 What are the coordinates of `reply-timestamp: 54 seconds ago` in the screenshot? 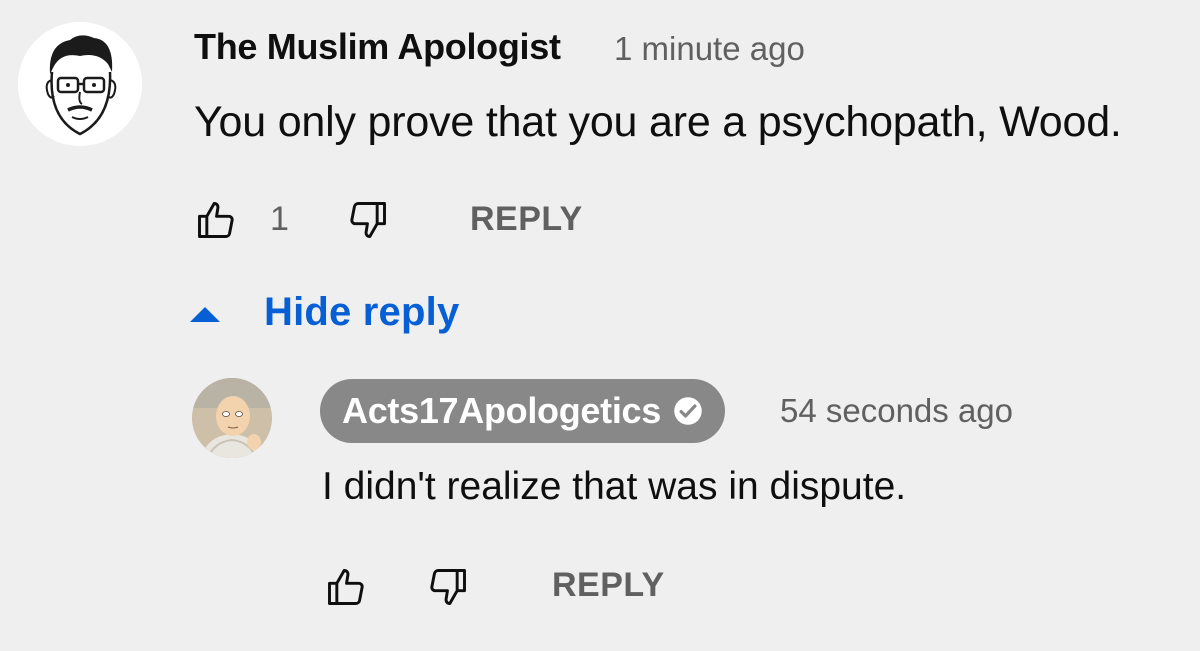 It's located at (896, 411).